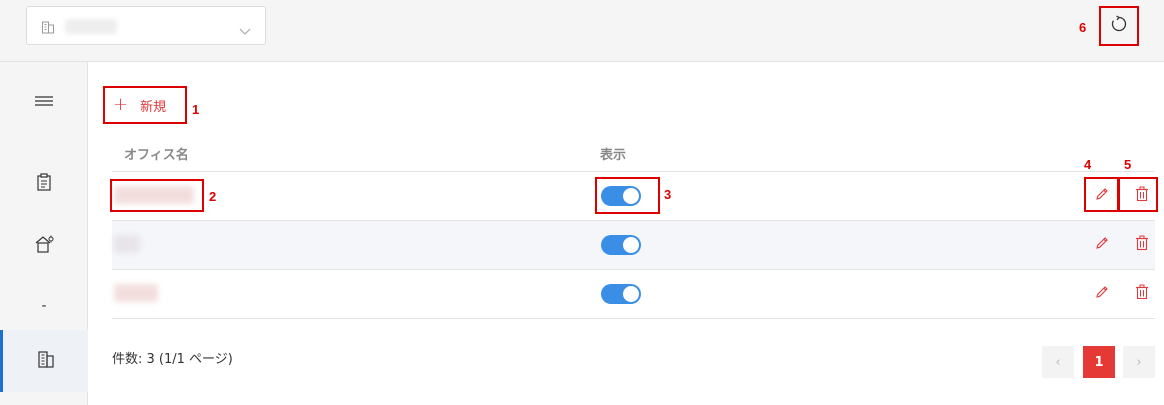 This screenshot has height=405, width=1164. I want to click on sidebar-item-office, so click(44, 361).